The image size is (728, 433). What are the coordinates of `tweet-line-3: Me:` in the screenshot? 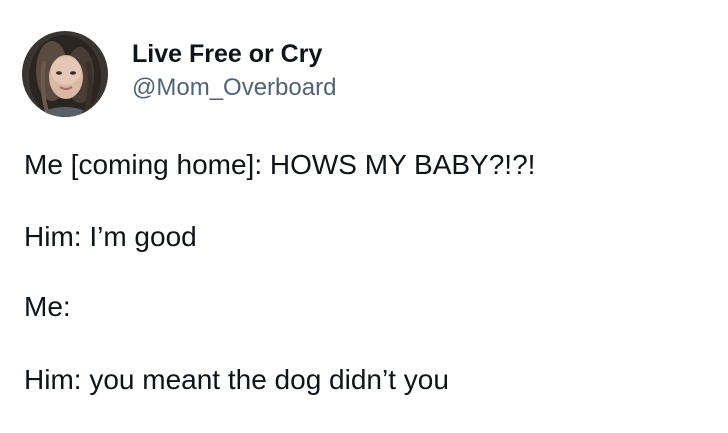 It's located at (47, 306).